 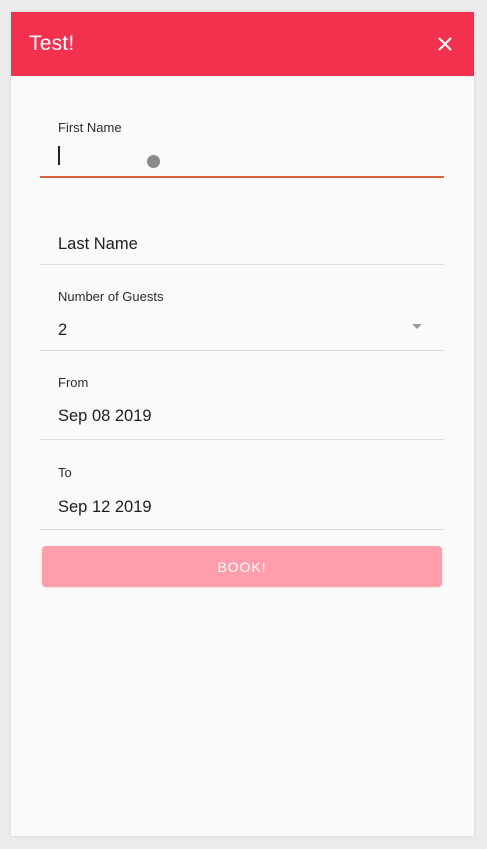 What do you see at coordinates (242, 494) in the screenshot?
I see `to-date-field: To Sep 12 2019` at bounding box center [242, 494].